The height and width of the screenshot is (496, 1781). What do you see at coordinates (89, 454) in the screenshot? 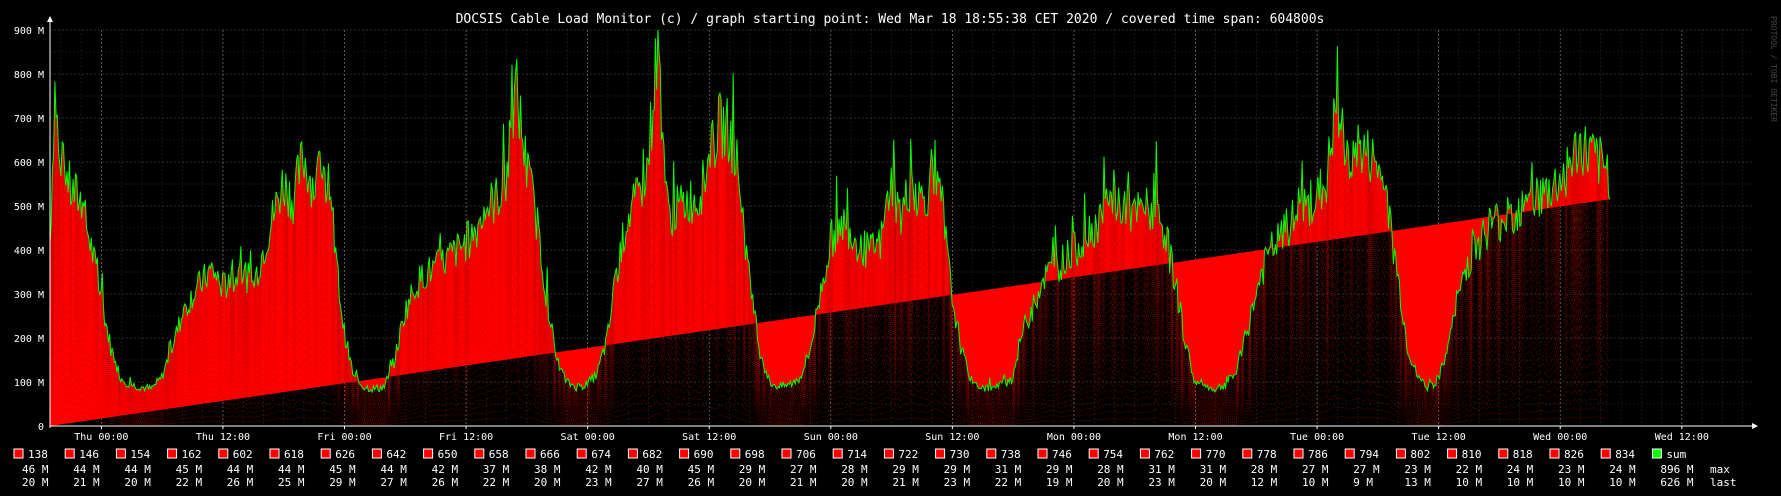
I see `legend-name: 146` at bounding box center [89, 454].